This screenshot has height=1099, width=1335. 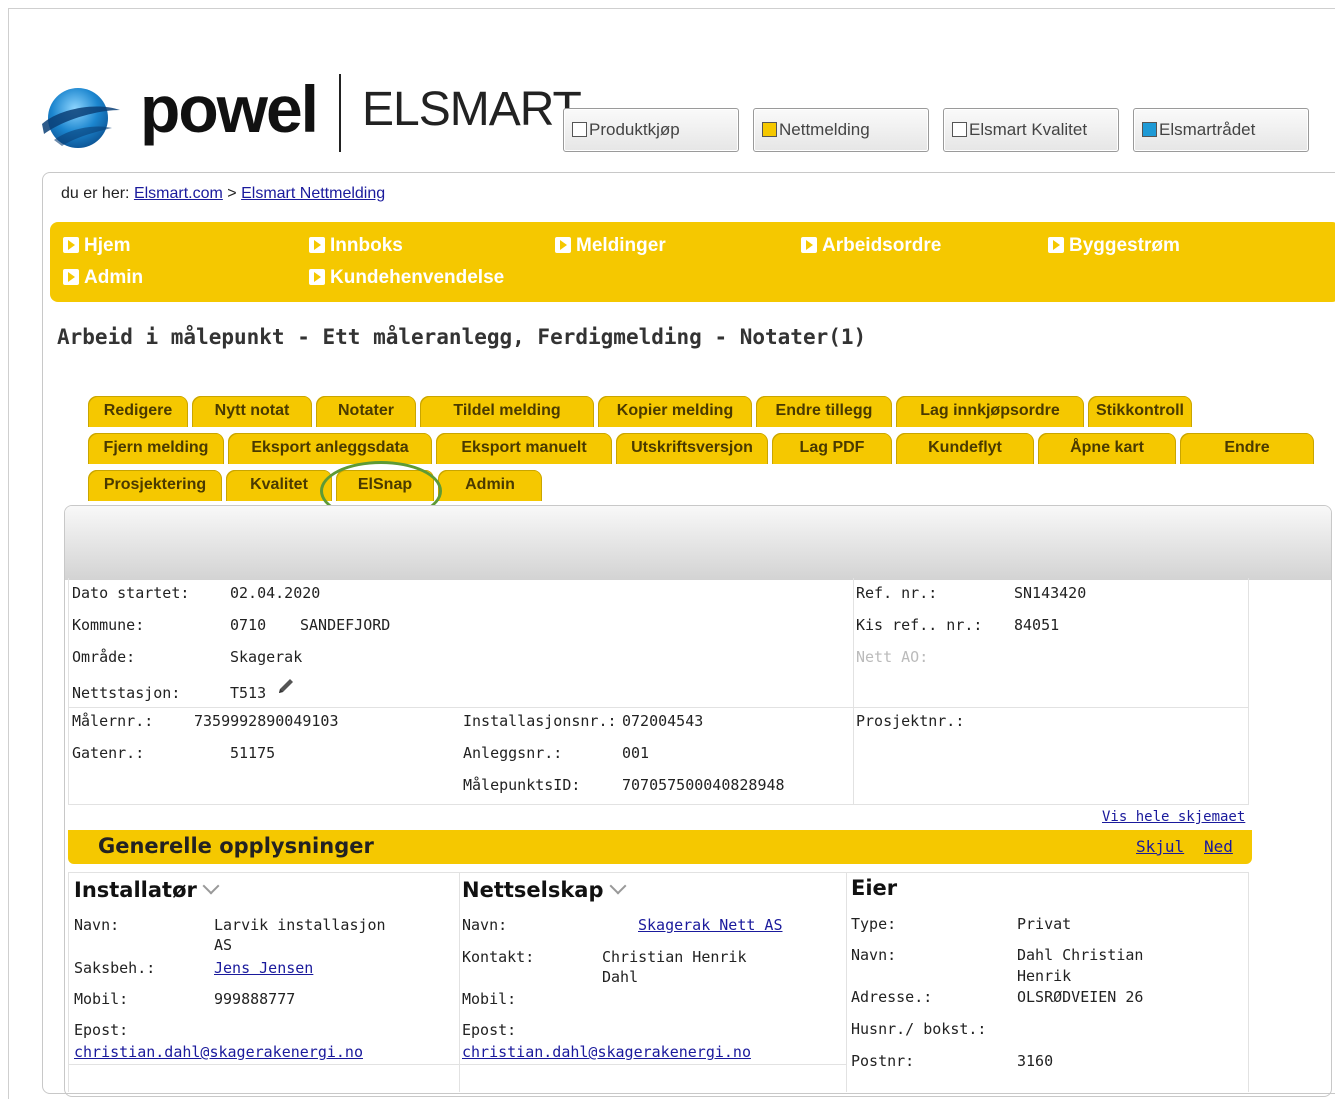 What do you see at coordinates (229, 109) in the screenshot?
I see `brand-logo-text: powel` at bounding box center [229, 109].